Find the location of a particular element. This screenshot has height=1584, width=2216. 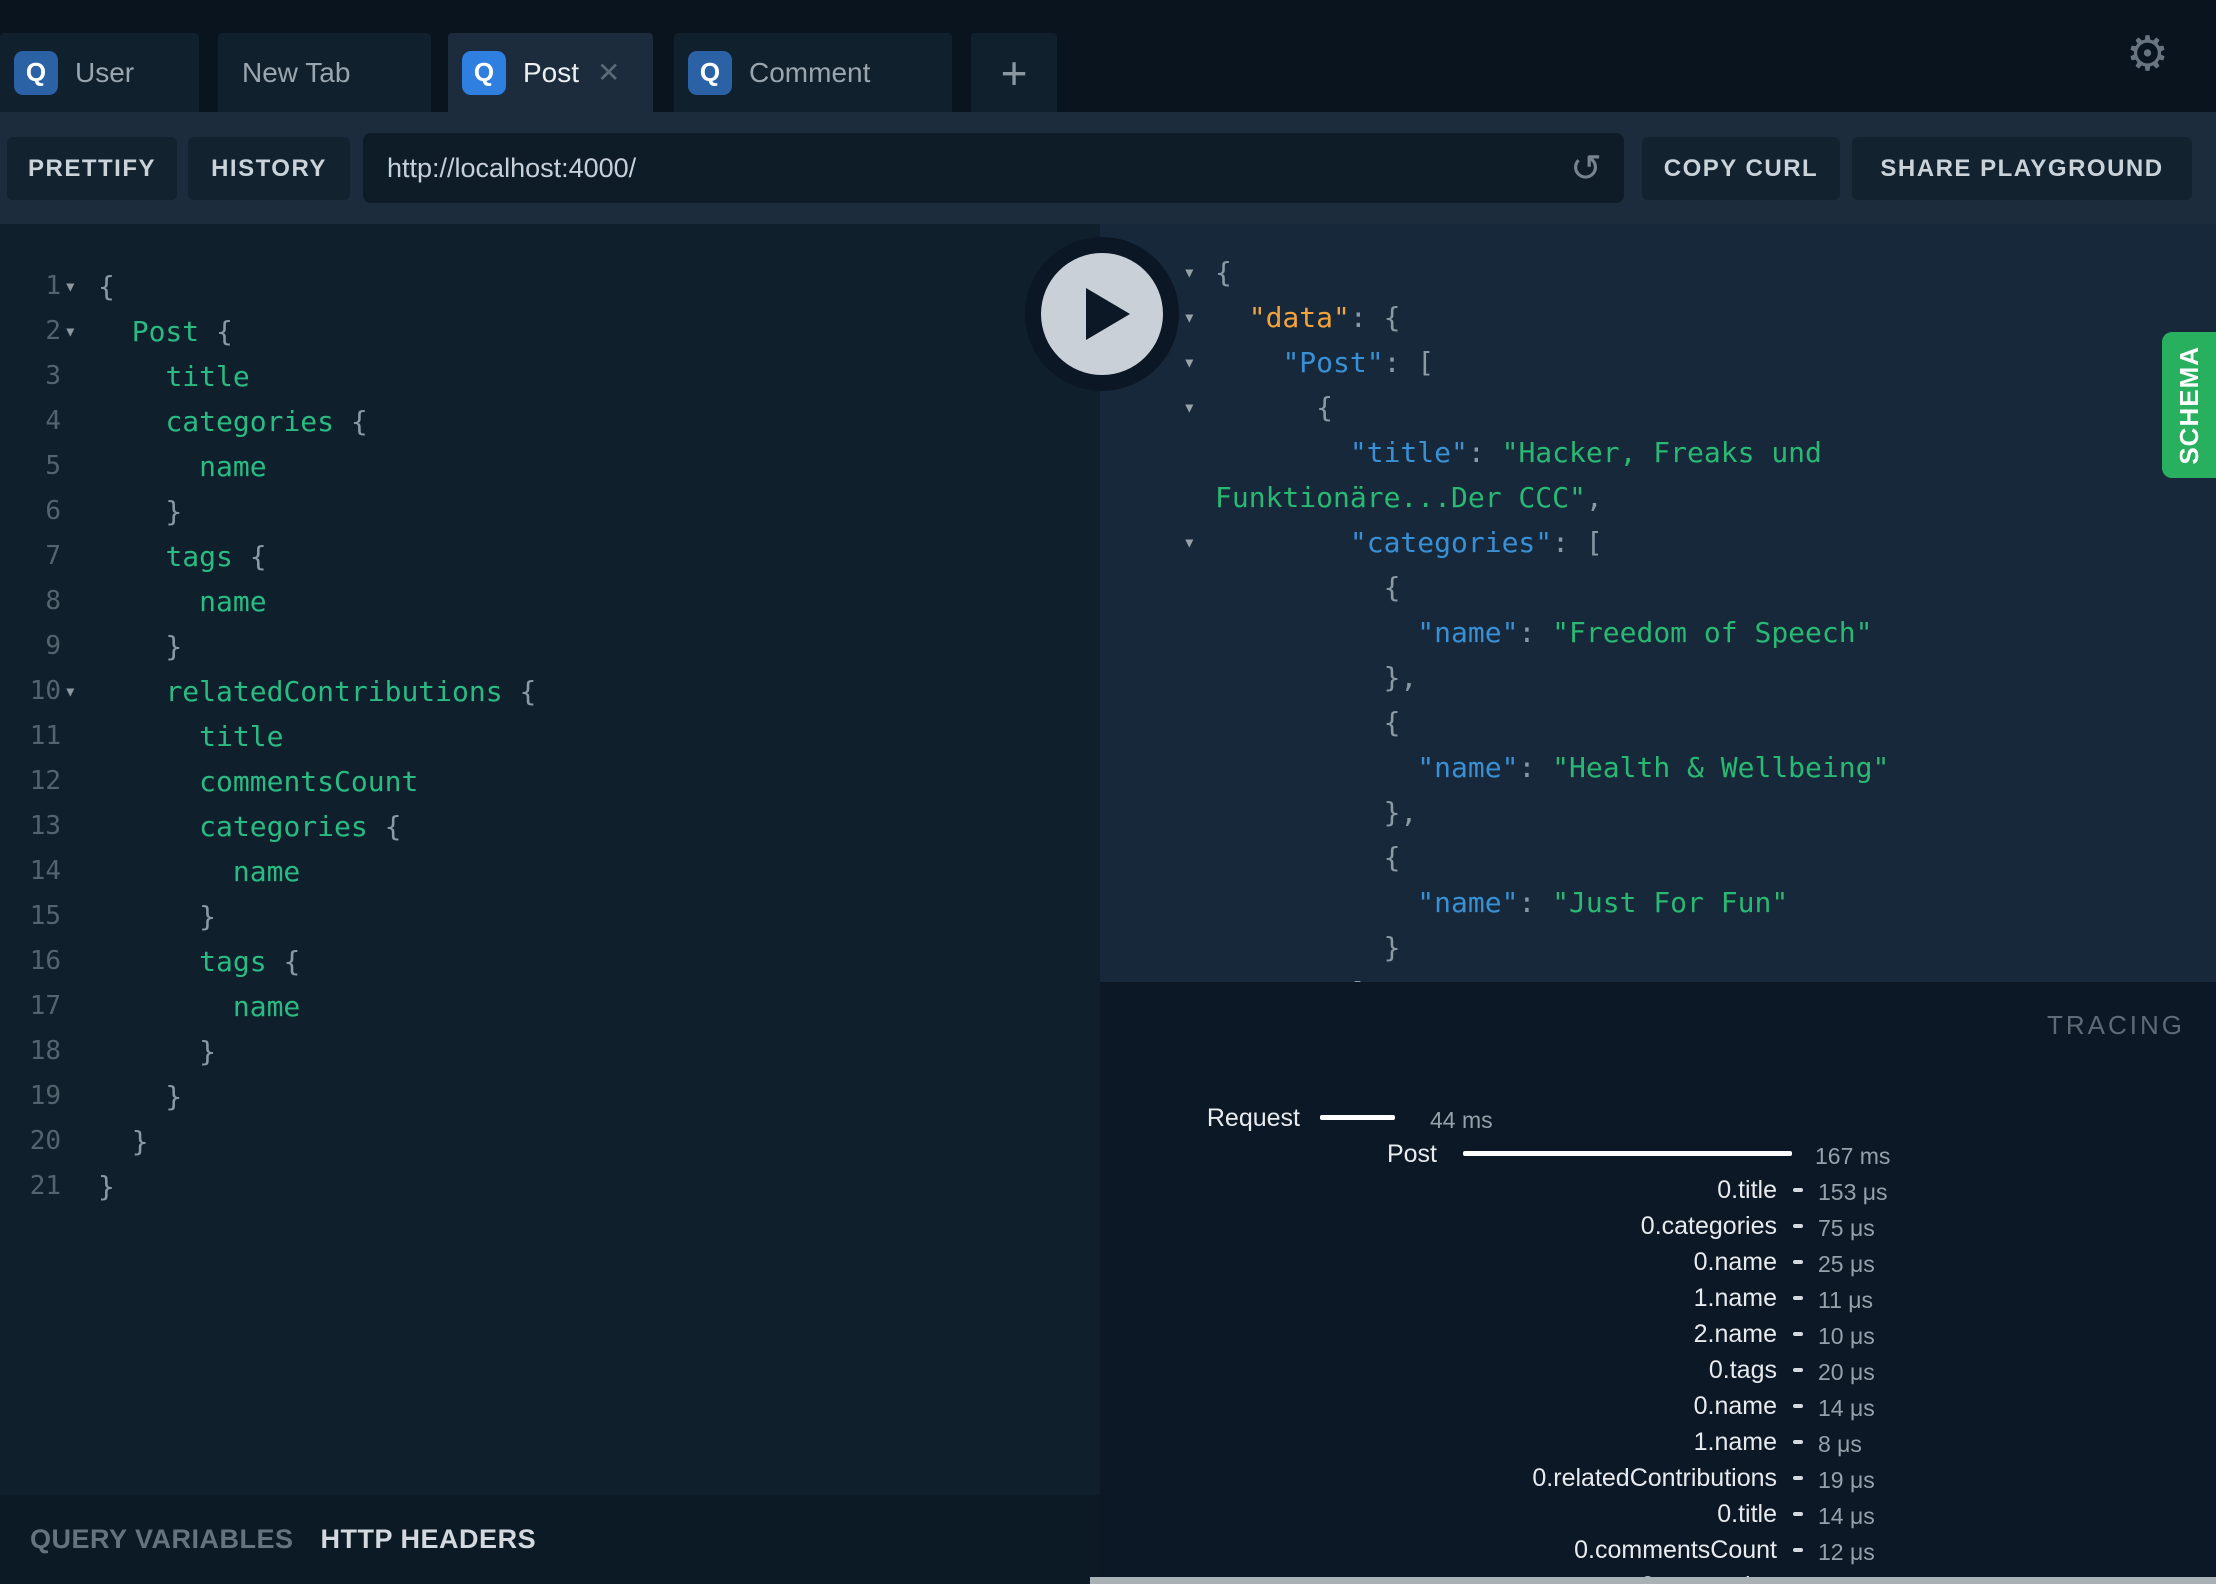

line-number: 20 is located at coordinates (45, 1141).